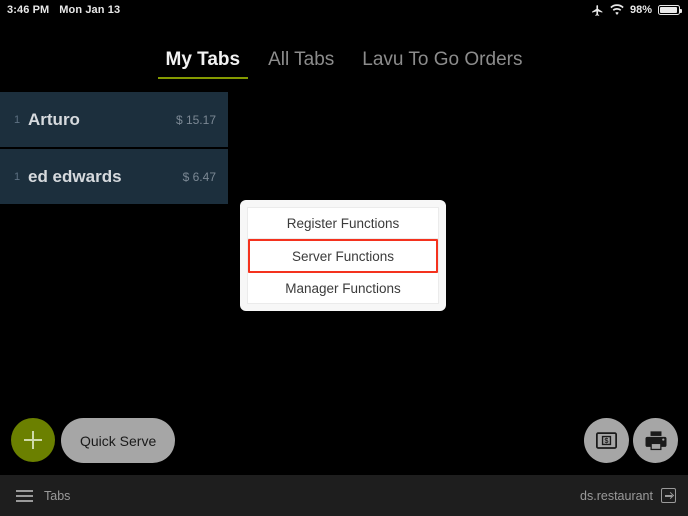 This screenshot has width=688, height=516. What do you see at coordinates (118, 440) in the screenshot?
I see `quick-serve-button: Quick Serve` at bounding box center [118, 440].